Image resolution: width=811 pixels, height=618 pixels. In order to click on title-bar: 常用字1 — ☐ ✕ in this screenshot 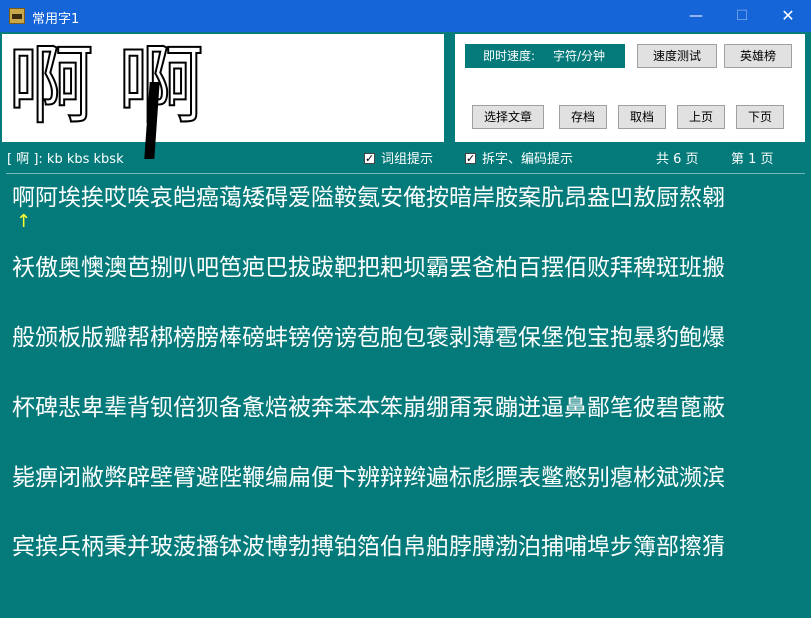, I will do `click(405, 16)`.